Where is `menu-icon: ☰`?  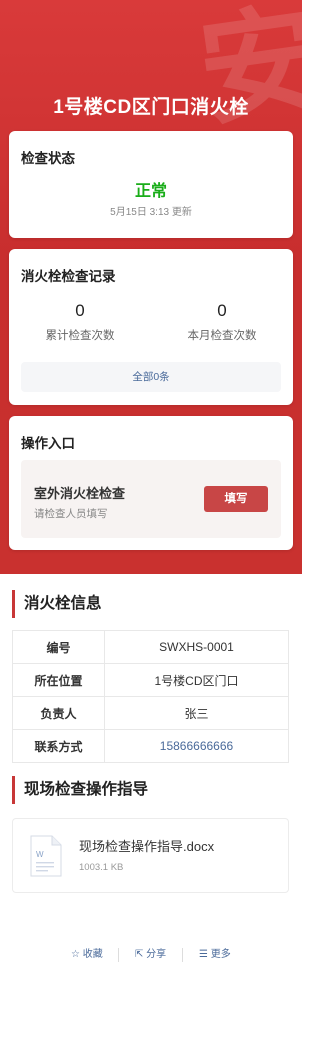
menu-icon: ☰ is located at coordinates (203, 954).